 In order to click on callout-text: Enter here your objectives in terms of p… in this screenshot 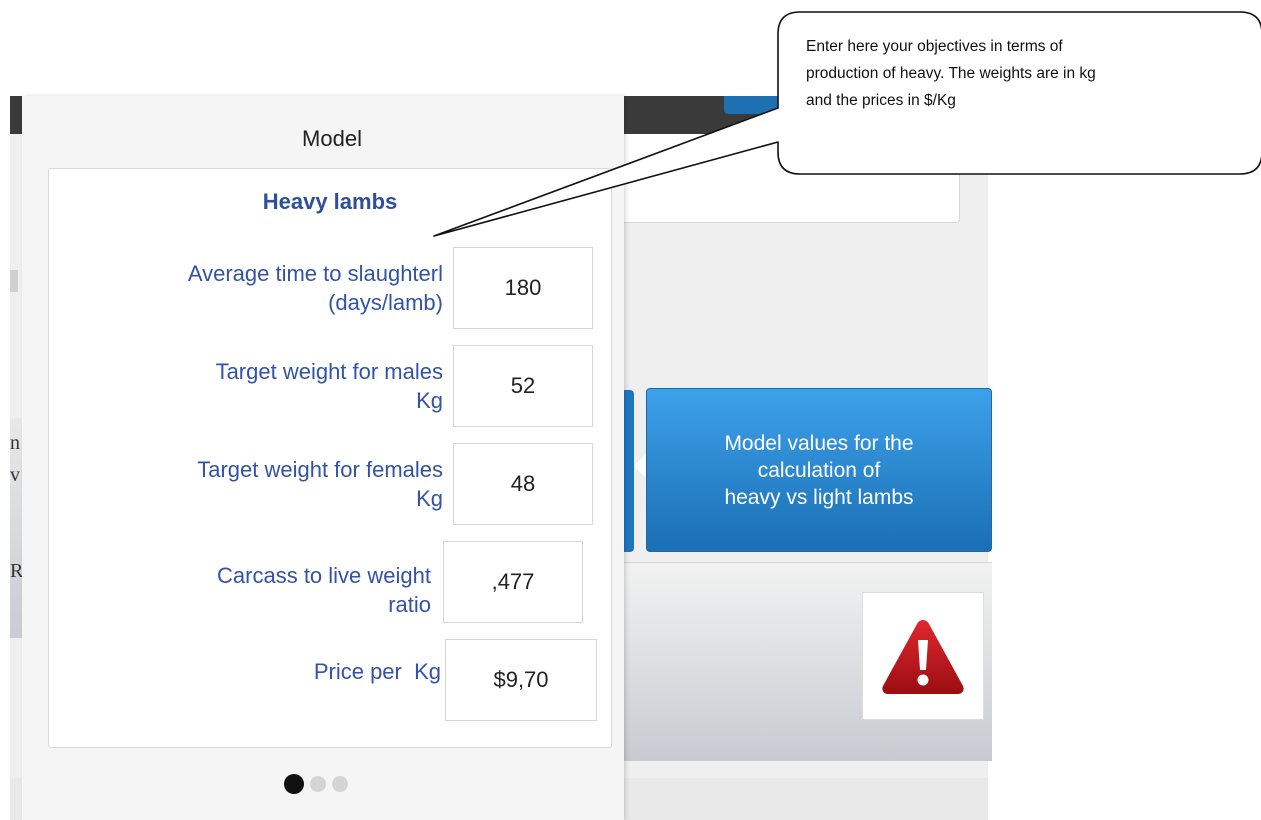, I will do `click(991, 73)`.